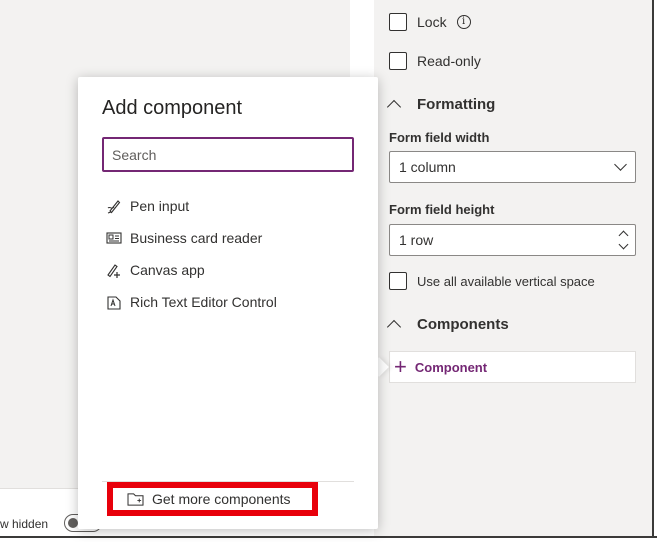 The image size is (657, 542). What do you see at coordinates (113, 271) in the screenshot?
I see `canvas-app-icon` at bounding box center [113, 271].